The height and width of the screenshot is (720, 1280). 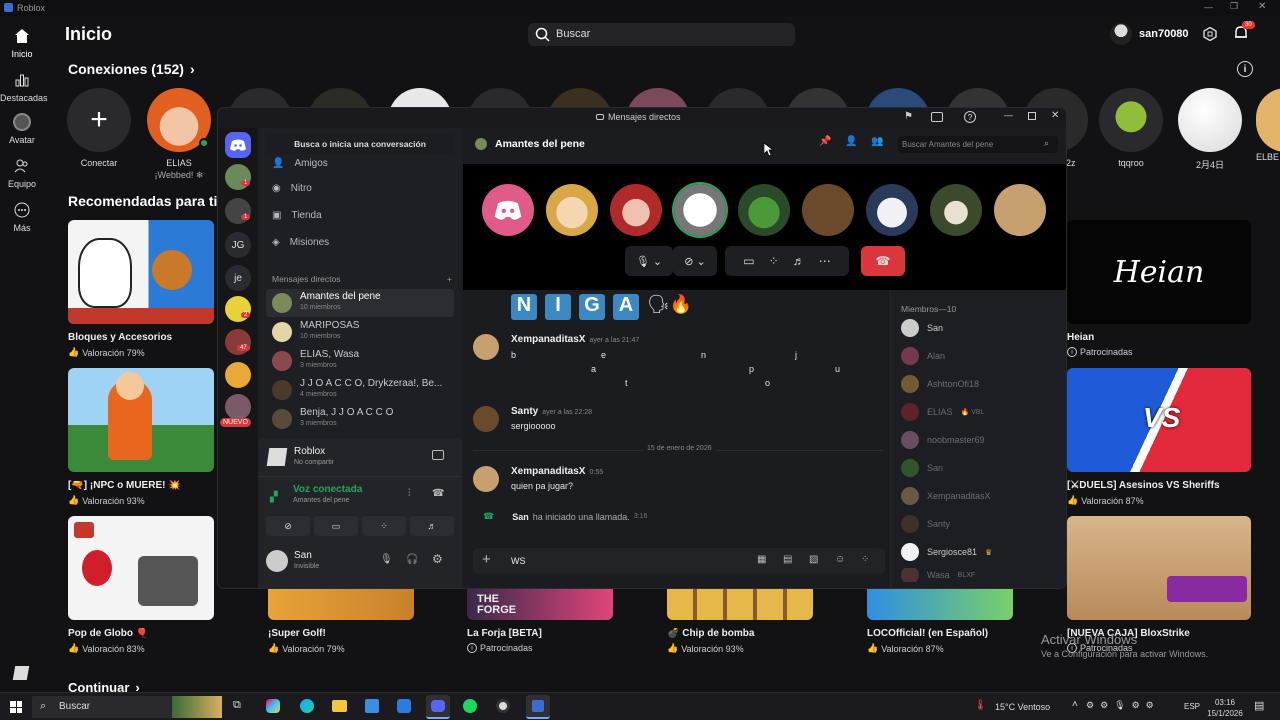 What do you see at coordinates (238, 278) in the screenshot?
I see `server-icon: je` at bounding box center [238, 278].